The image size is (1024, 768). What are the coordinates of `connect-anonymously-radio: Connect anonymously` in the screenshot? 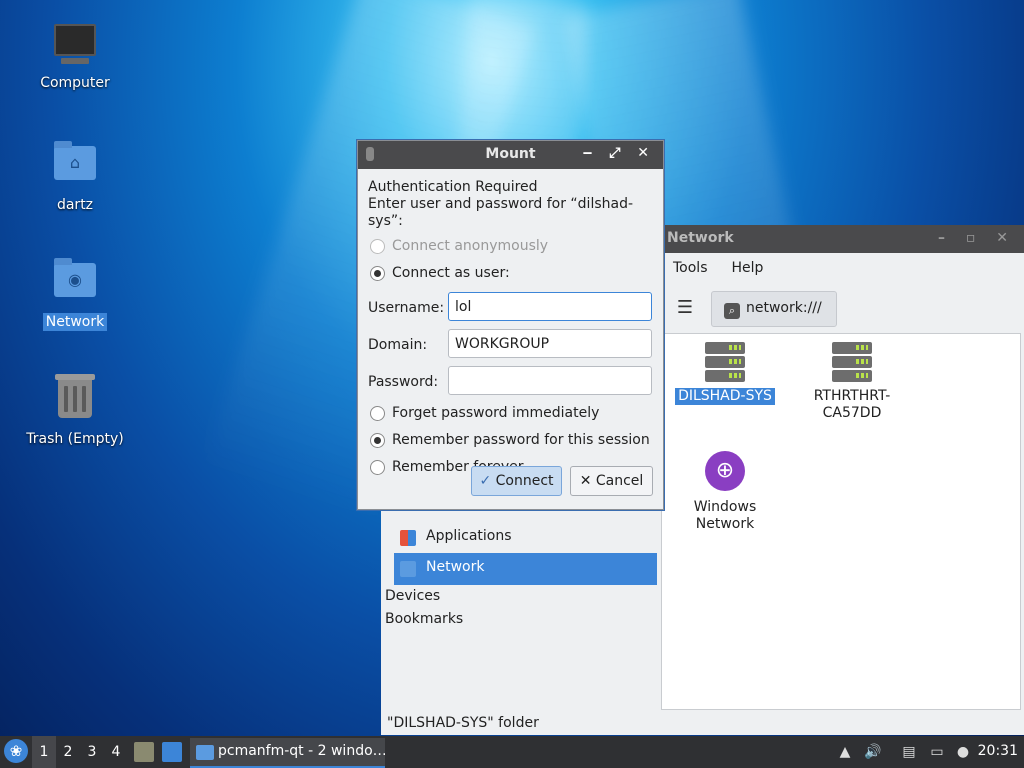 It's located at (510, 249).